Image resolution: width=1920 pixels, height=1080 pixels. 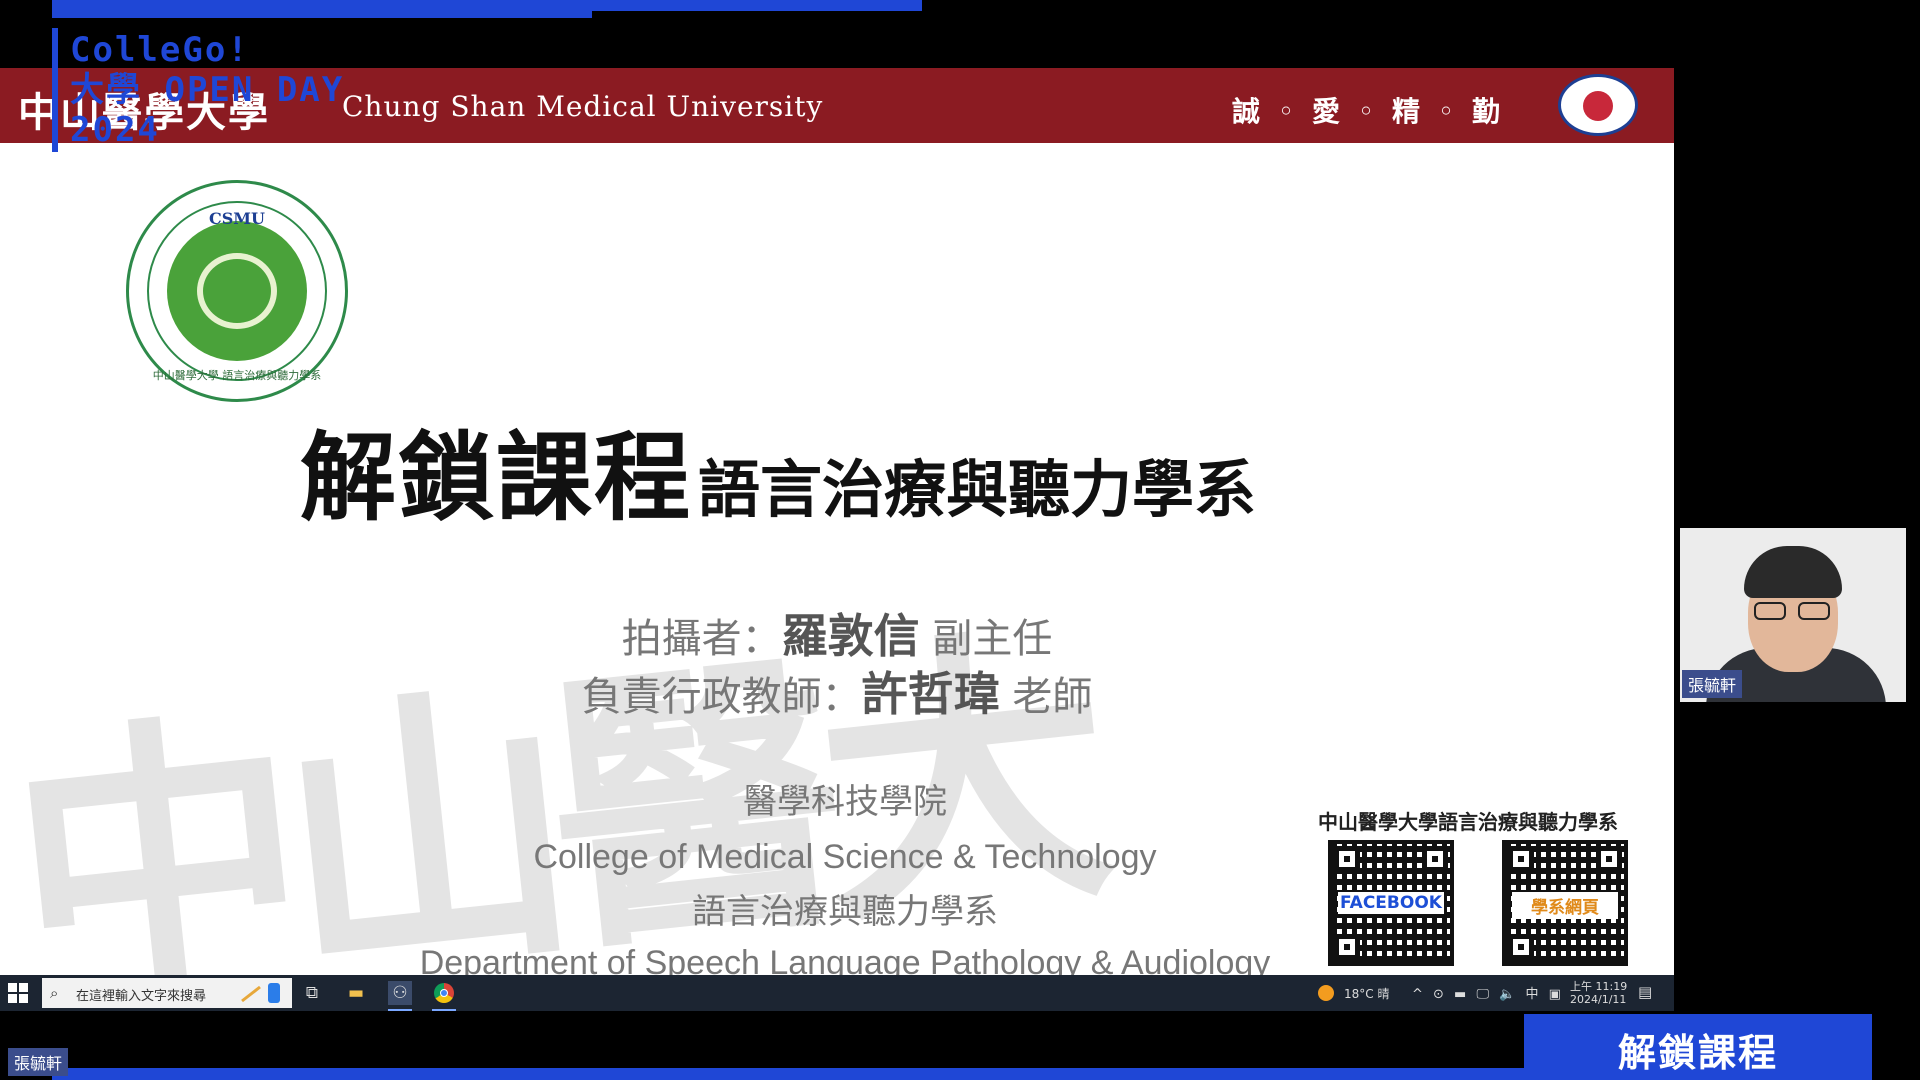 I want to click on webcam-name-tag: 張毓軒, so click(x=1712, y=684).